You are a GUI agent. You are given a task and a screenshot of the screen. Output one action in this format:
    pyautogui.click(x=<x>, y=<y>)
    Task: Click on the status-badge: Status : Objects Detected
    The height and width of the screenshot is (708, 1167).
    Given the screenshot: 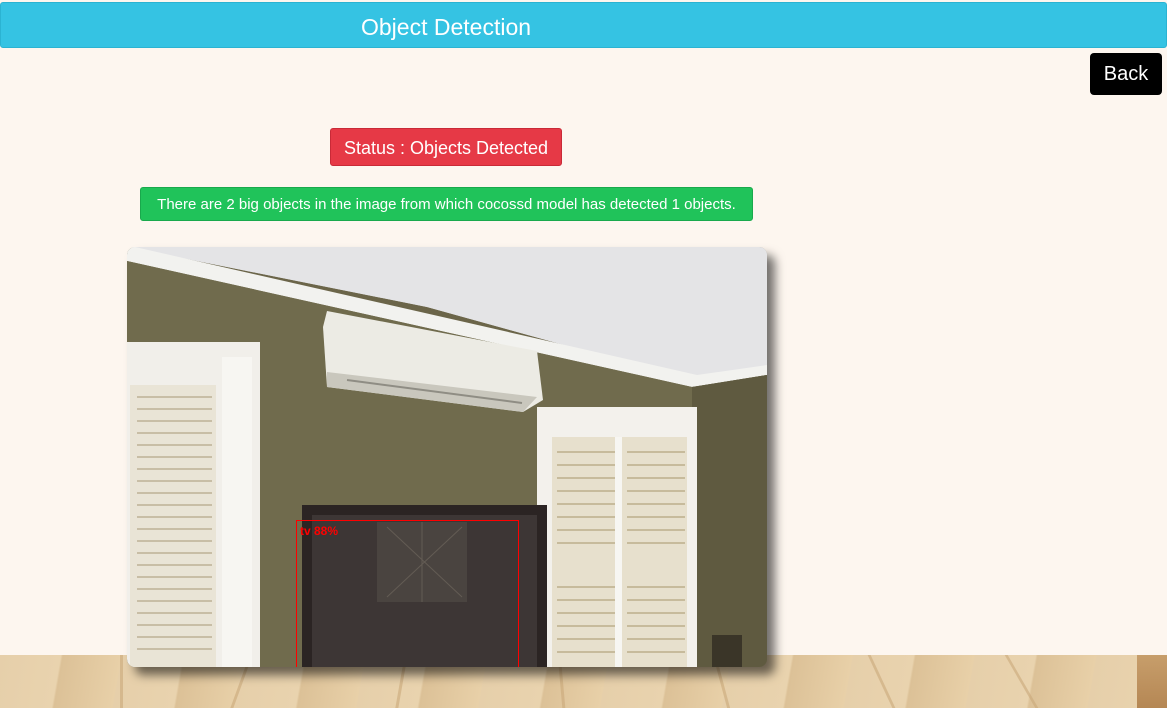 What is the action you would take?
    pyautogui.click(x=446, y=147)
    